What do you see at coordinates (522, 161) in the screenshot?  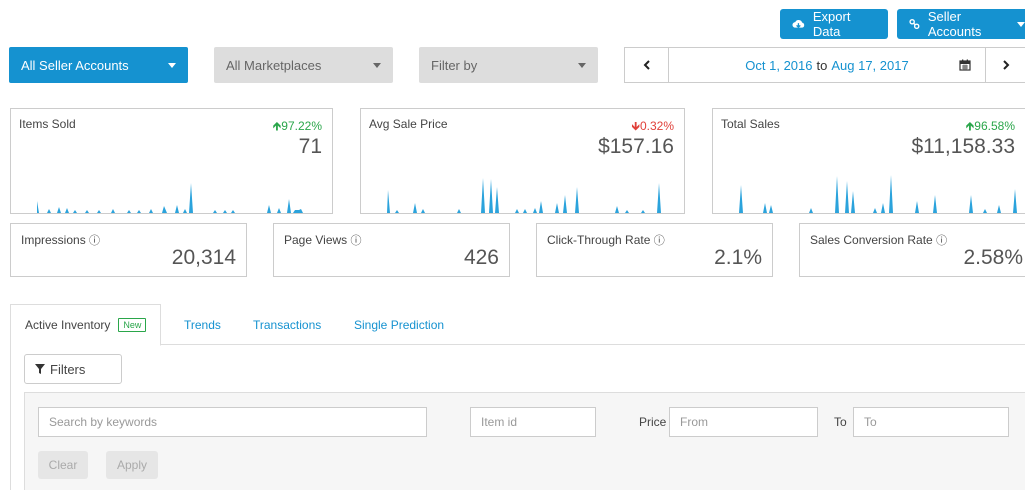 I see `avg-sale-price-card: Avg Sale Price 🡻0.32% $157.16` at bounding box center [522, 161].